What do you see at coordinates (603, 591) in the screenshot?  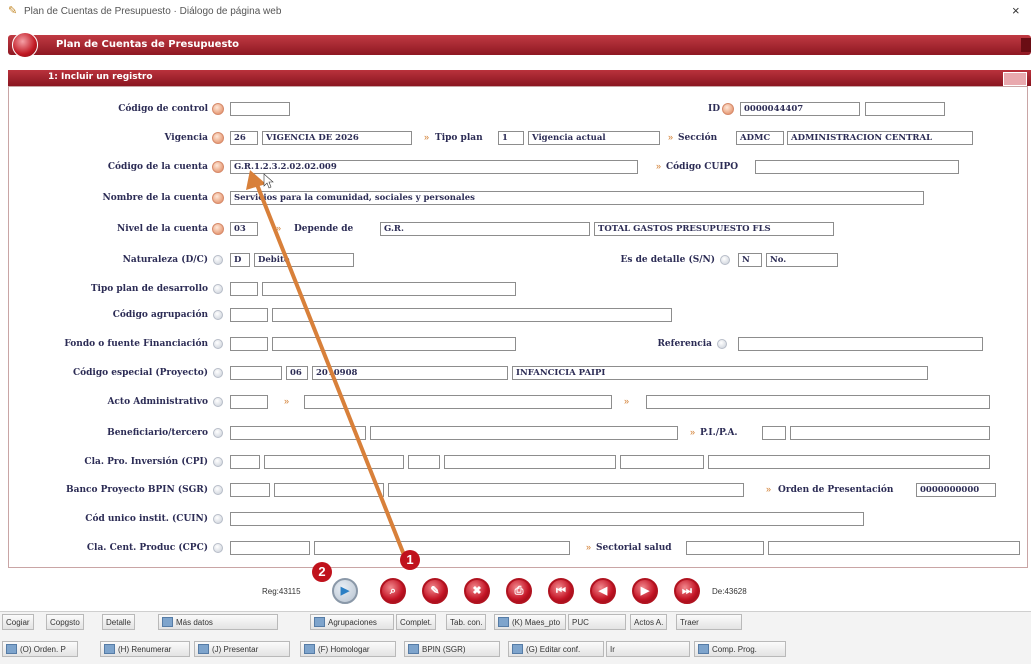 I see `previous-record-icon: ◀` at bounding box center [603, 591].